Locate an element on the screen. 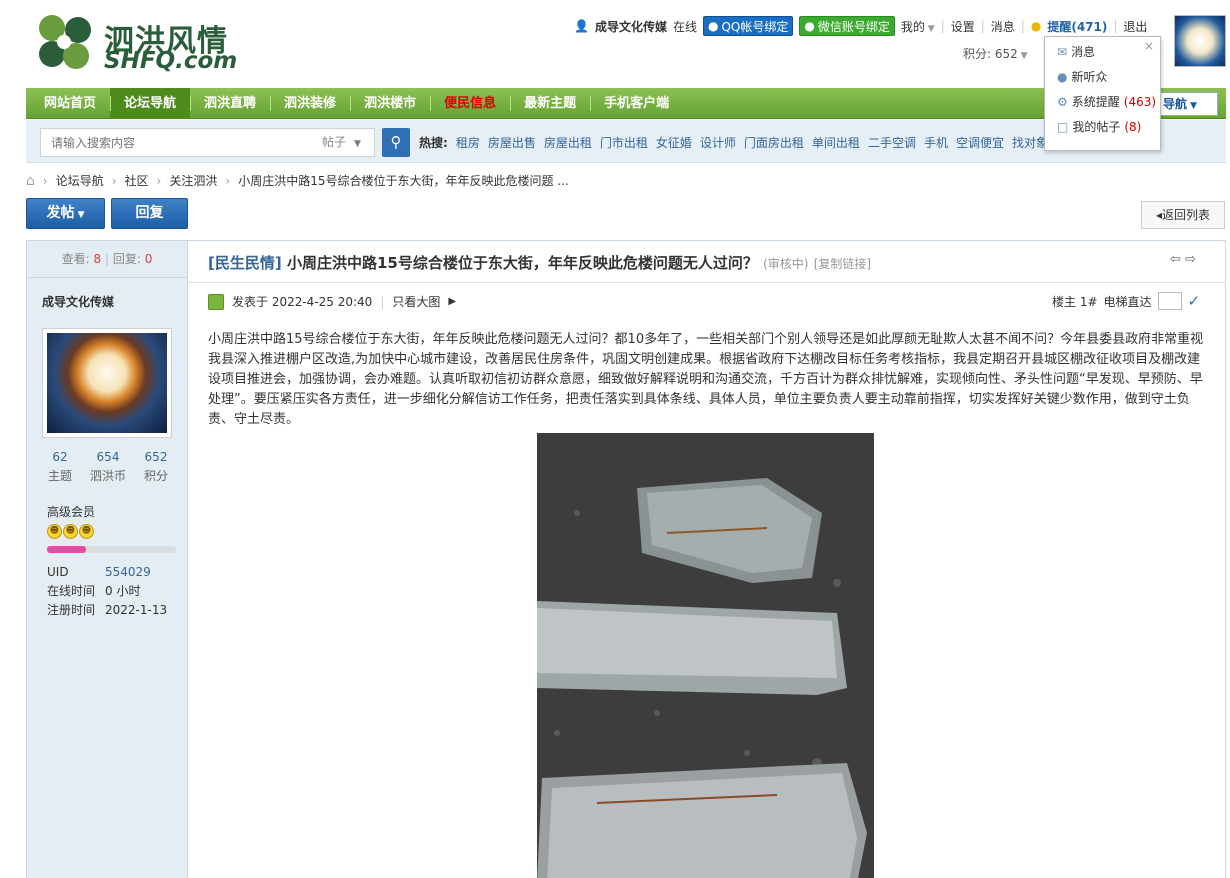 This screenshot has height=878, width=1230. nav-item-latest: 最新主题 is located at coordinates (550, 103).